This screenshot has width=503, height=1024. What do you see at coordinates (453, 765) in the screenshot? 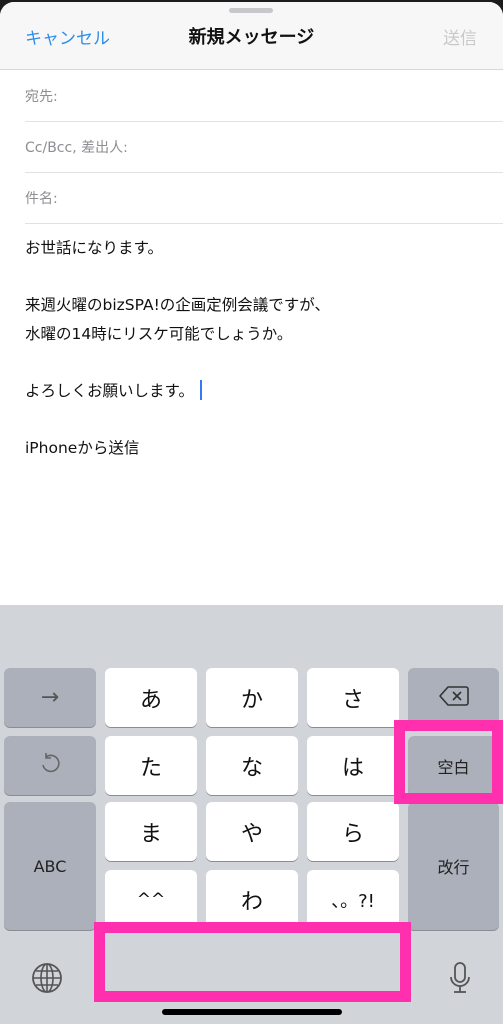
I see `space-key: 空白` at bounding box center [453, 765].